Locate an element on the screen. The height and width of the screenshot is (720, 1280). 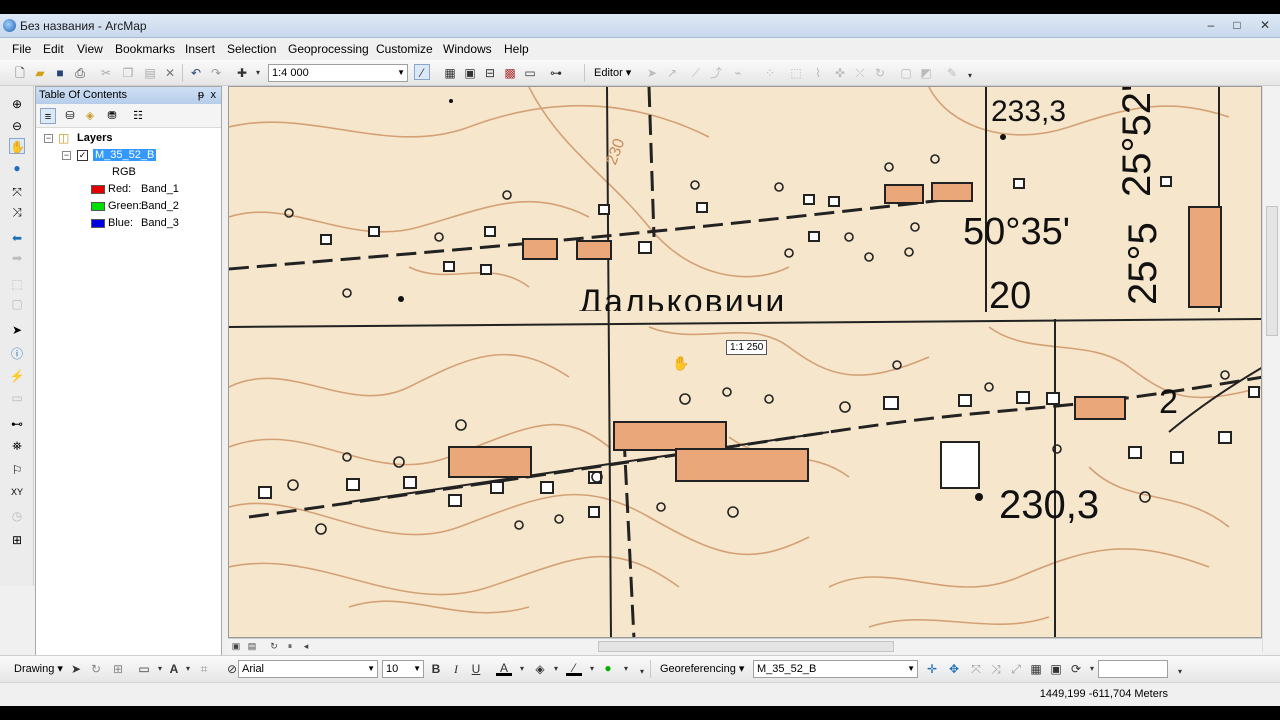
viewer-icon: ▣ is located at coordinates (1056, 669).